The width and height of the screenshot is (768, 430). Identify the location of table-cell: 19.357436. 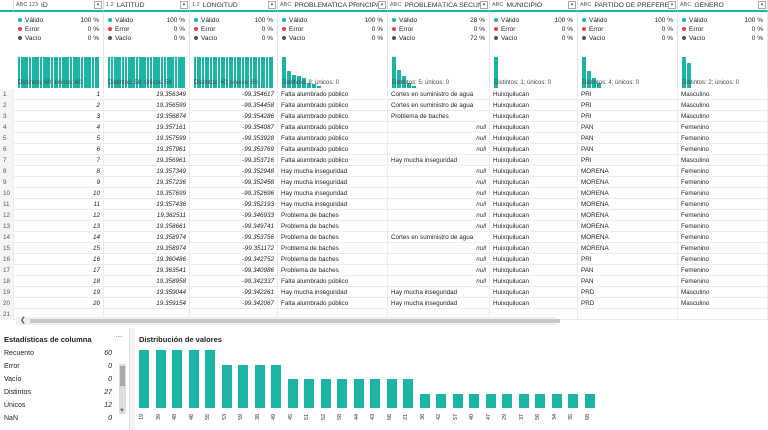
(147, 204).